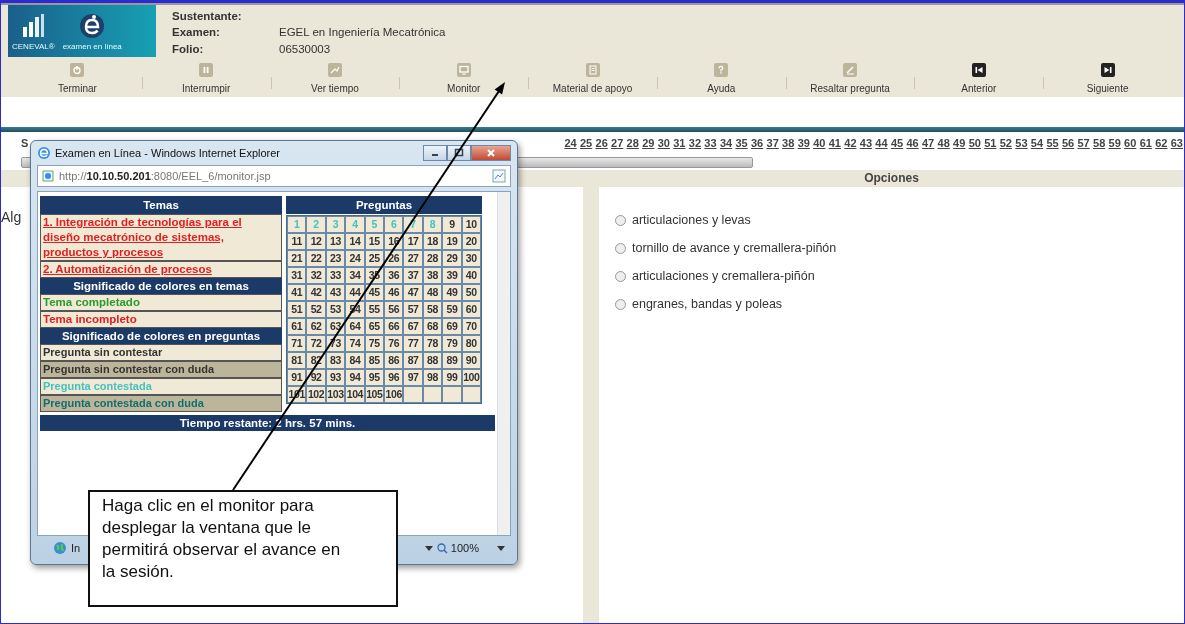 Image resolution: width=1185 pixels, height=624 pixels. Describe the element at coordinates (452, 326) in the screenshot. I see `question-cell: 69` at that location.